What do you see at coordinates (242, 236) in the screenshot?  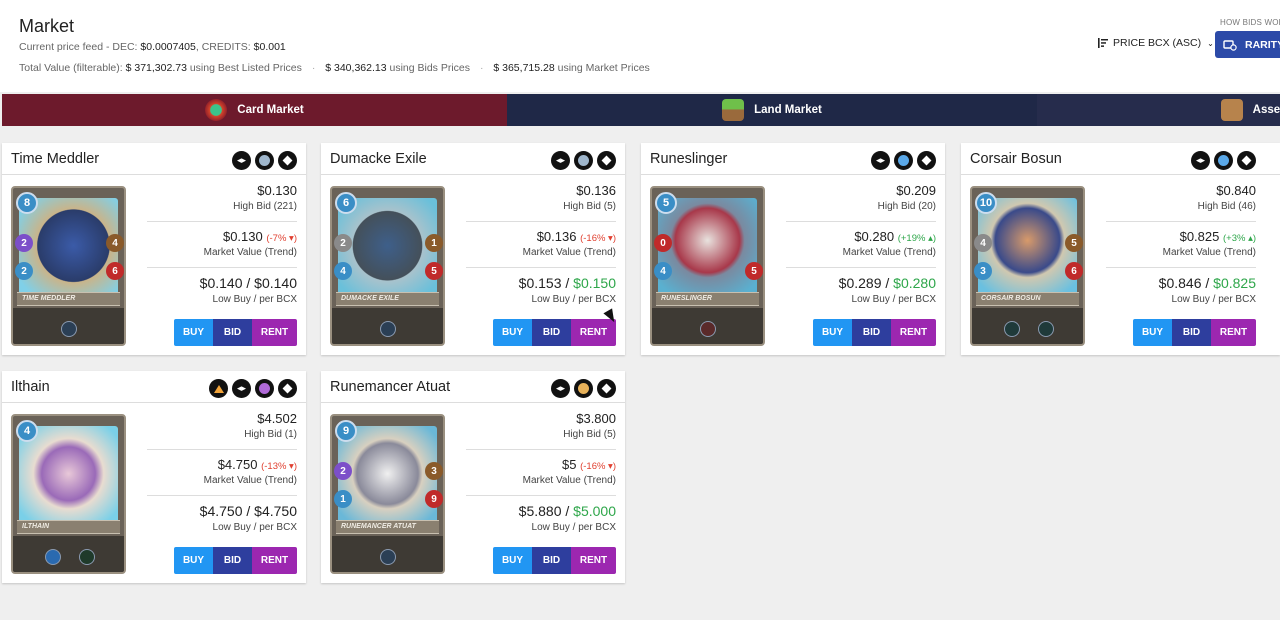 I see `market-value: $0.130` at bounding box center [242, 236].